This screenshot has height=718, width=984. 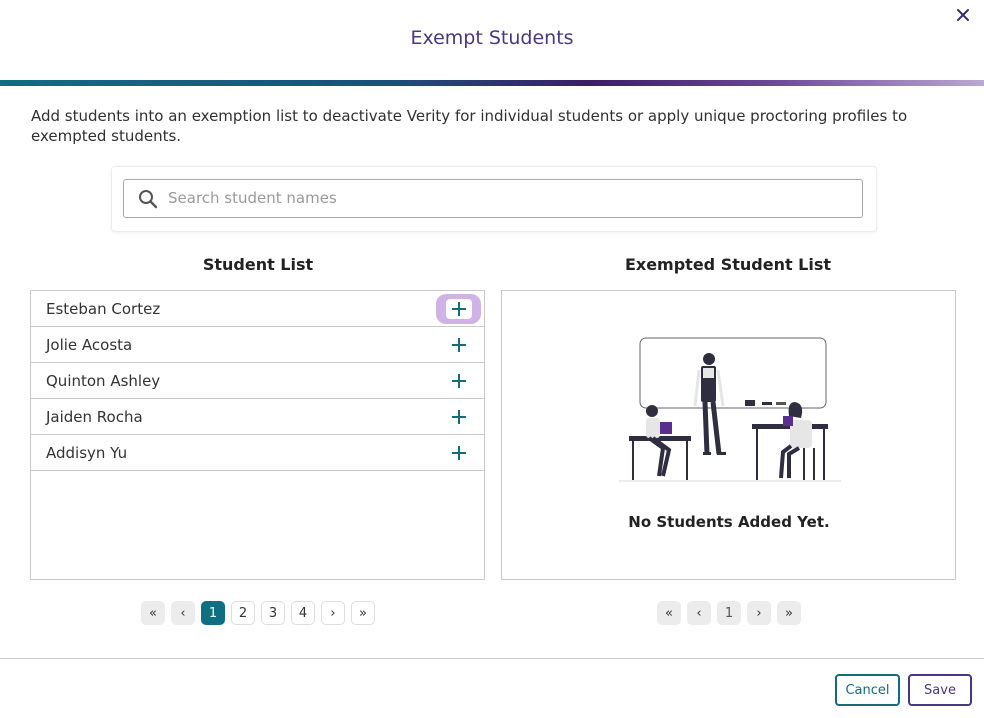 I want to click on close-button, so click(x=963, y=15).